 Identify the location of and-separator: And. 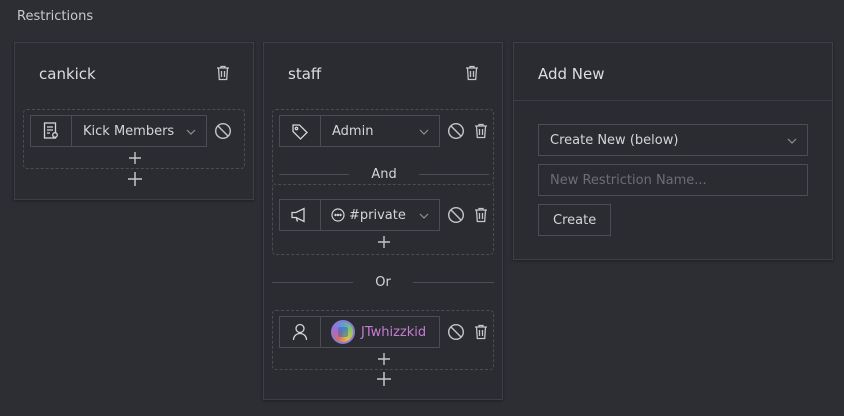
(384, 174).